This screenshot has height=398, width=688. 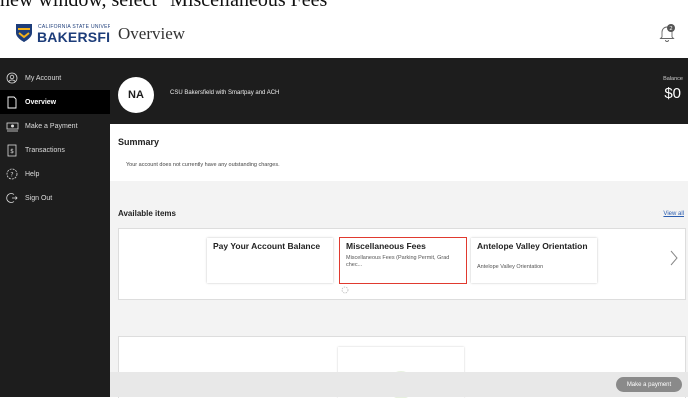 What do you see at coordinates (673, 79) in the screenshot?
I see `balance-label: Balance` at bounding box center [673, 79].